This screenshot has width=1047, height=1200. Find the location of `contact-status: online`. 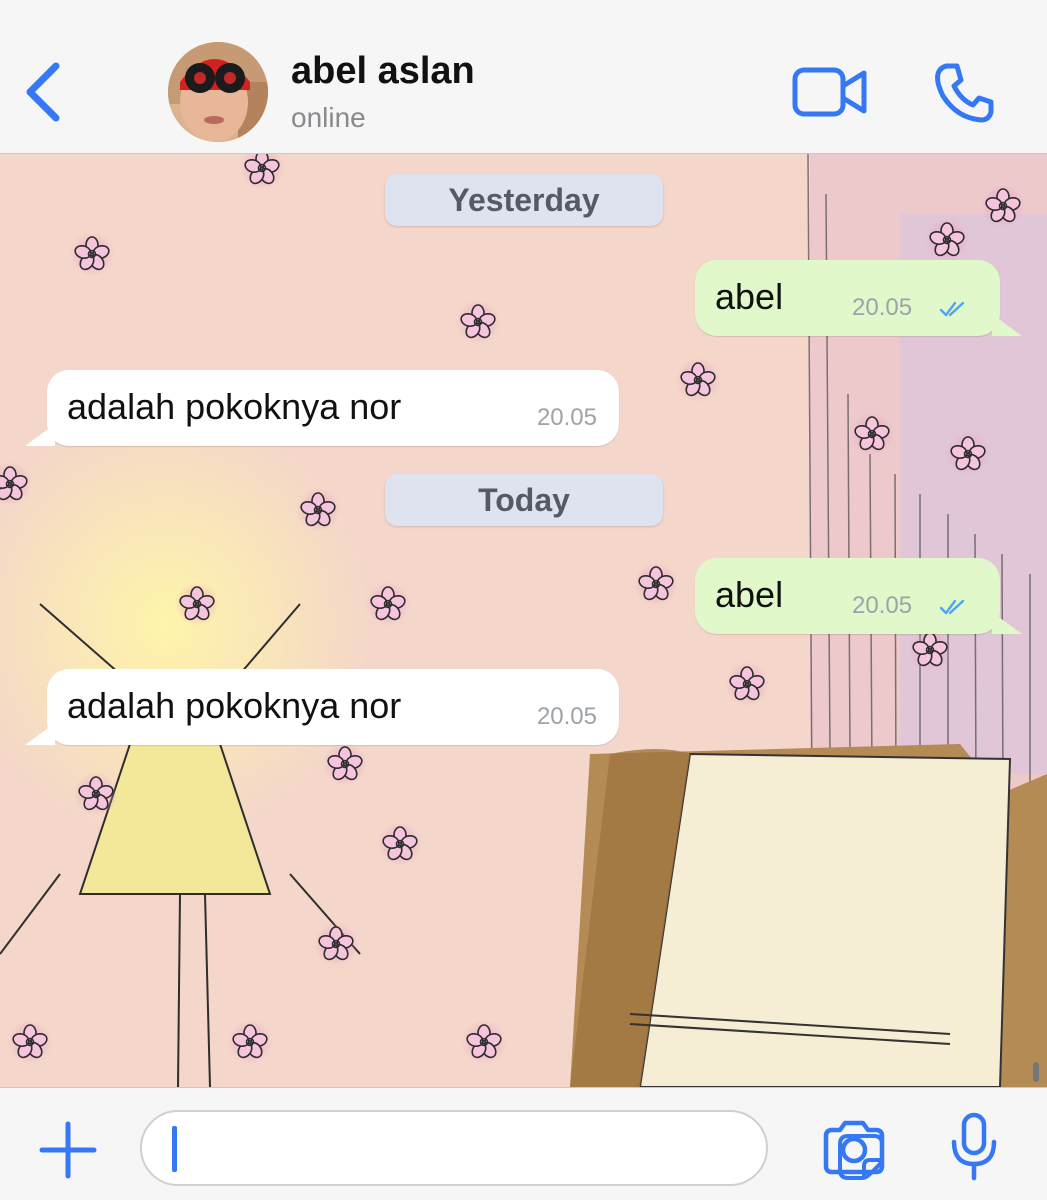

contact-status: online is located at coordinates (328, 117).